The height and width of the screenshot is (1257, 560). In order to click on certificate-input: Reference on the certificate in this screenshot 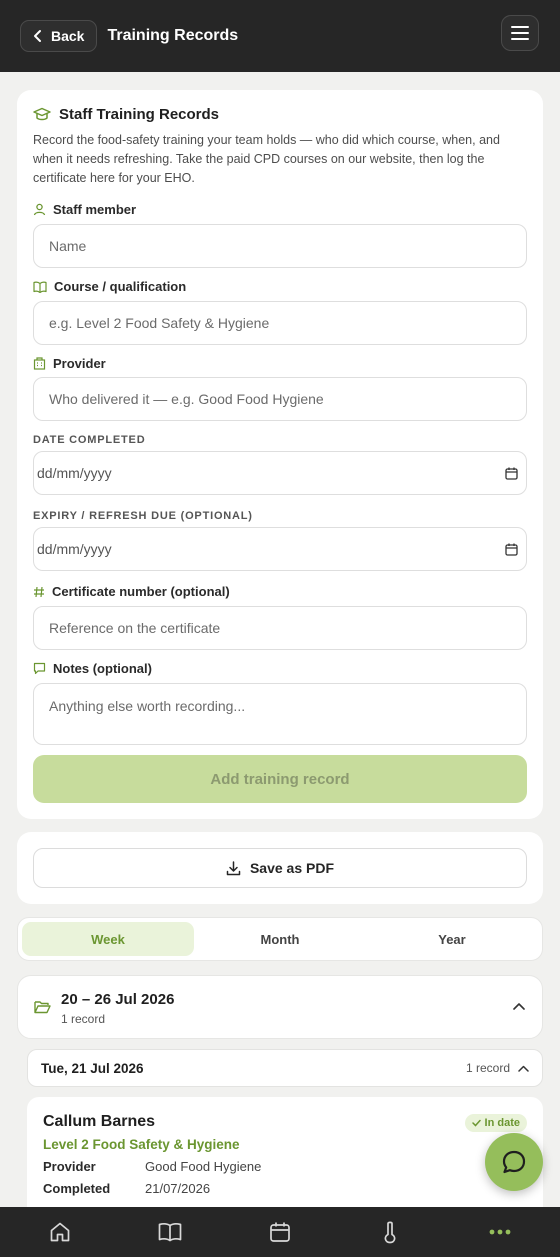, I will do `click(280, 628)`.